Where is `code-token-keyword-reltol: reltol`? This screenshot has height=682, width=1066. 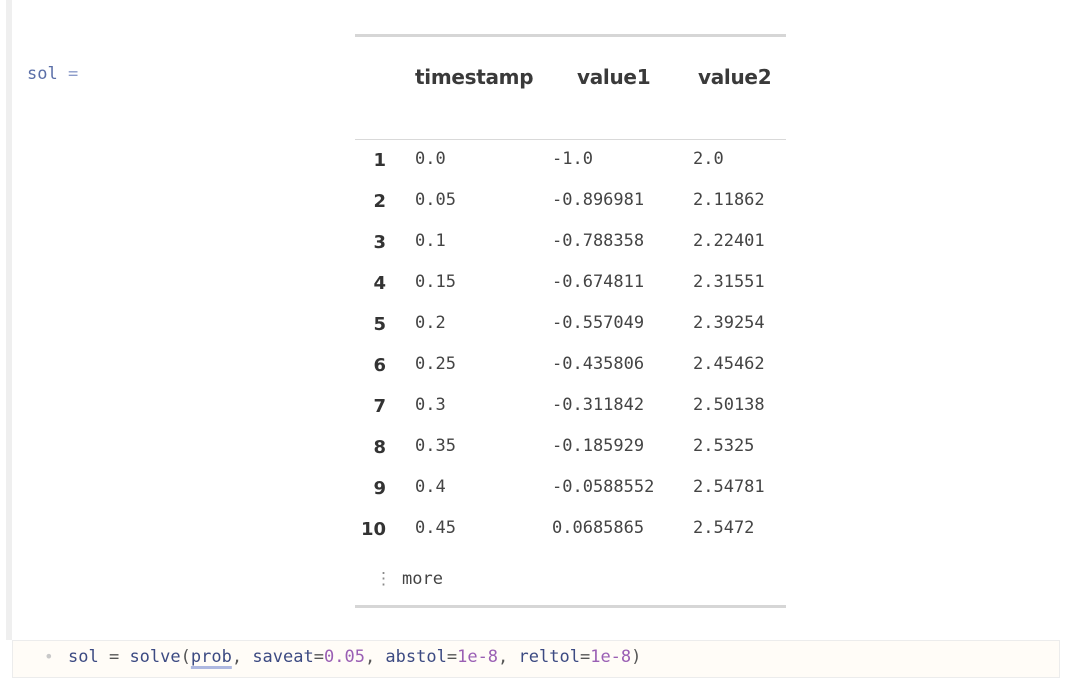
code-token-keyword-reltol: reltol is located at coordinates (549, 657).